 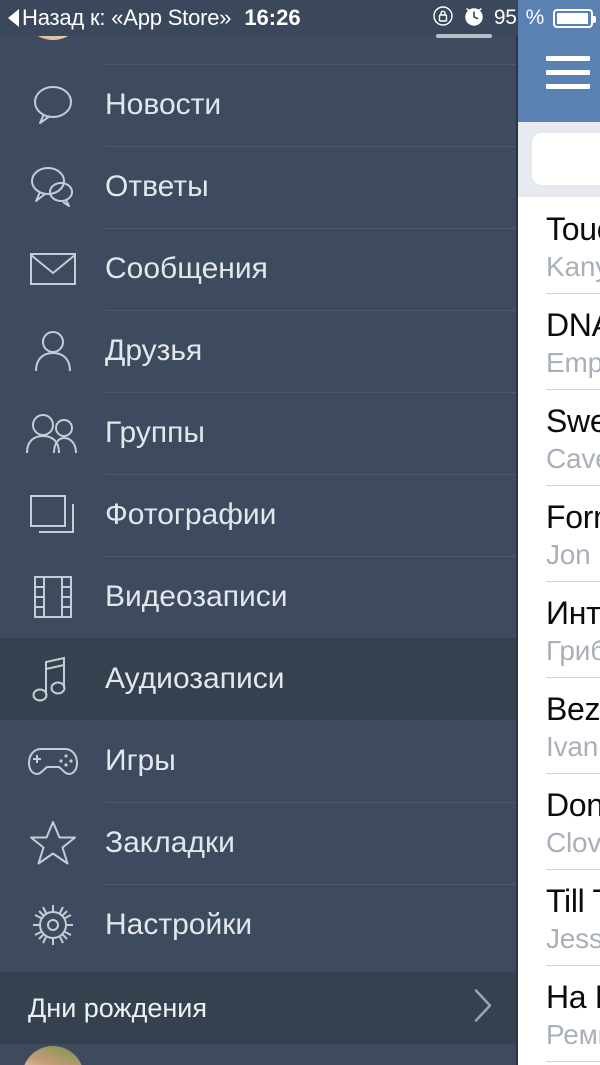 I want to click on sidebar-item-label: Видеозаписи, so click(x=196, y=596).